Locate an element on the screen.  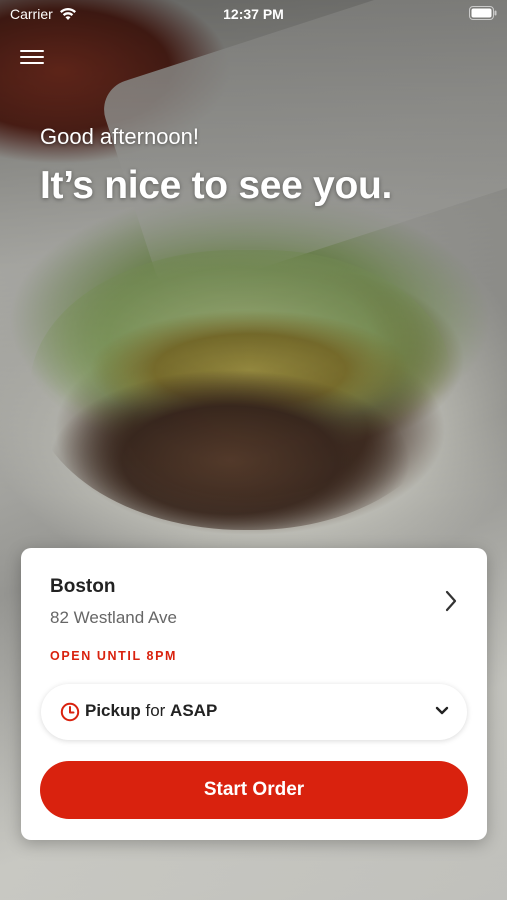
battery-icon is located at coordinates (483, 13).